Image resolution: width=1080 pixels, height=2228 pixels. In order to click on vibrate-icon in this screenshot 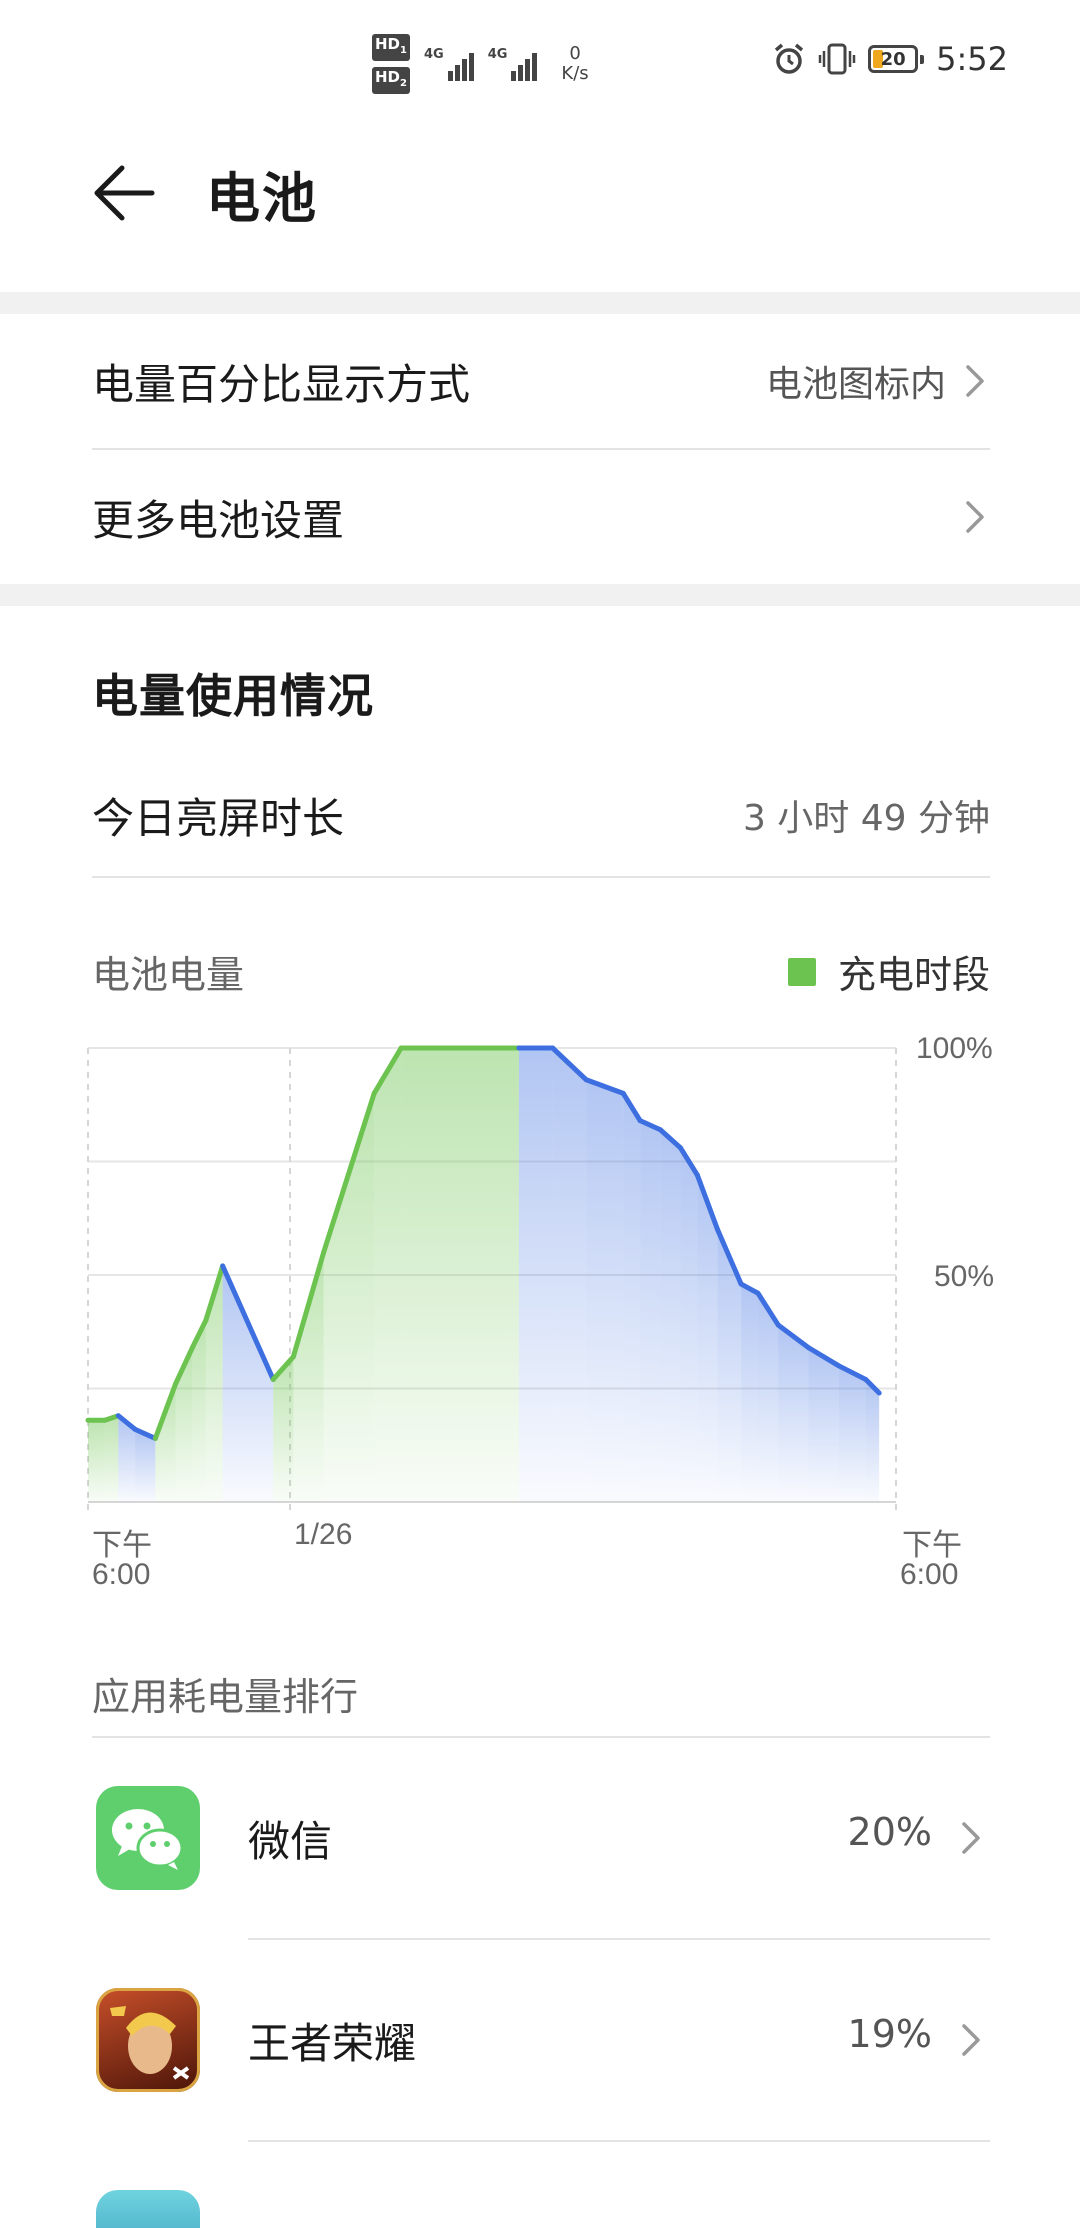, I will do `click(837, 59)`.